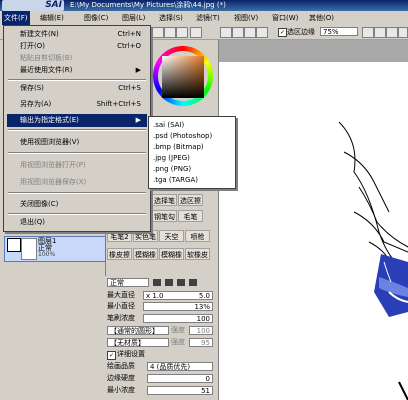  Describe the element at coordinates (301, 32) in the screenshot. I see `selection-edge-label: 选区边缘` at that location.